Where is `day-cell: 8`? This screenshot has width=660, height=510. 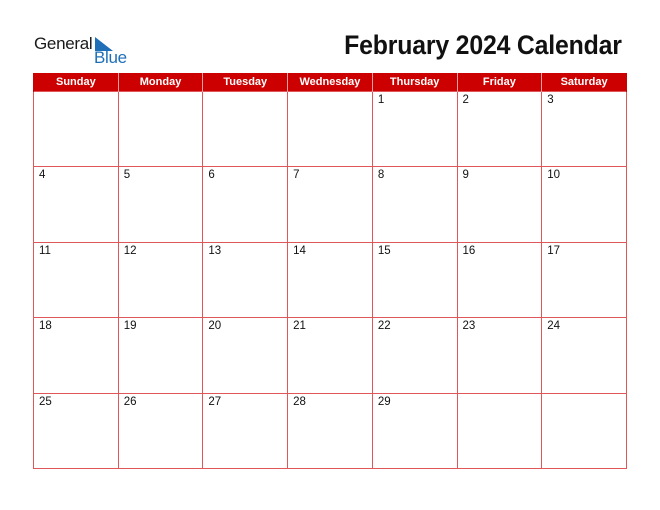
day-cell: 8 is located at coordinates (414, 204).